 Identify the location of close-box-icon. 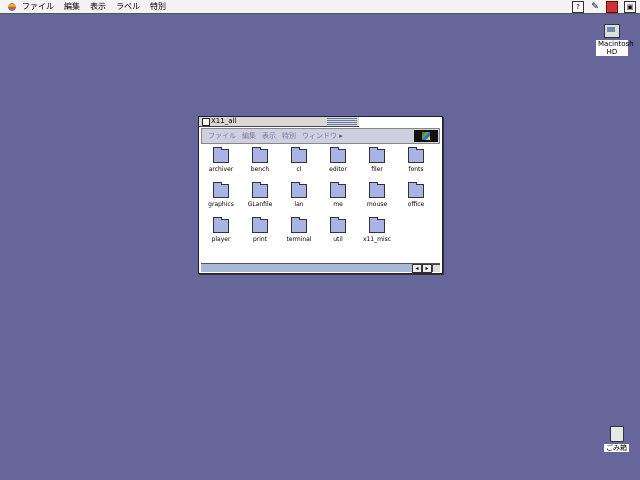
(206, 122).